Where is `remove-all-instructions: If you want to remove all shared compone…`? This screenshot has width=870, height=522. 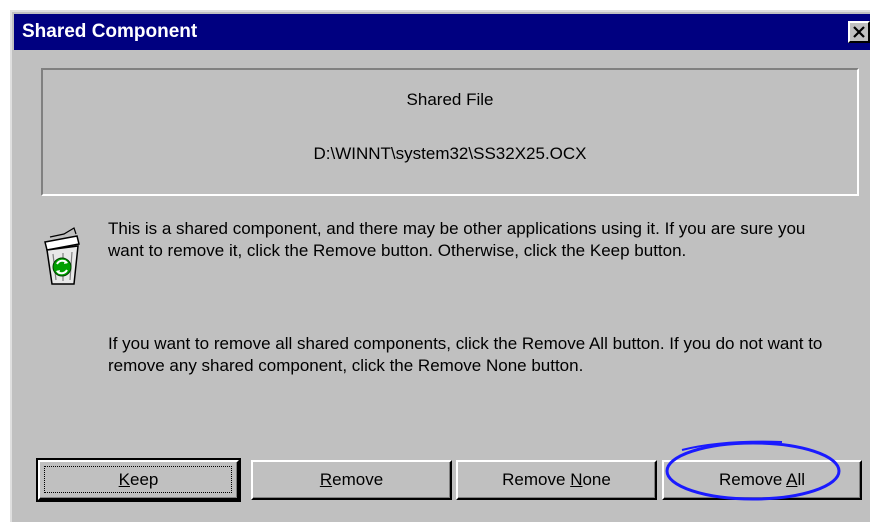
remove-all-instructions: If you want to remove all shared compone… is located at coordinates (465, 354).